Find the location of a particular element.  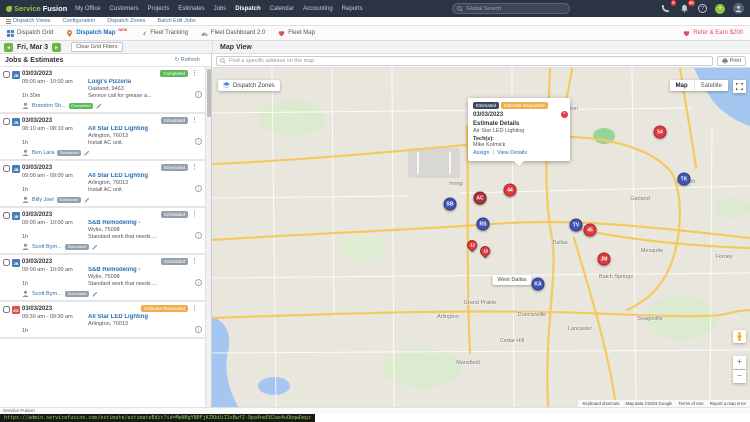

refer-earn-link: Refer & Earn $200 is located at coordinates (713, 33).